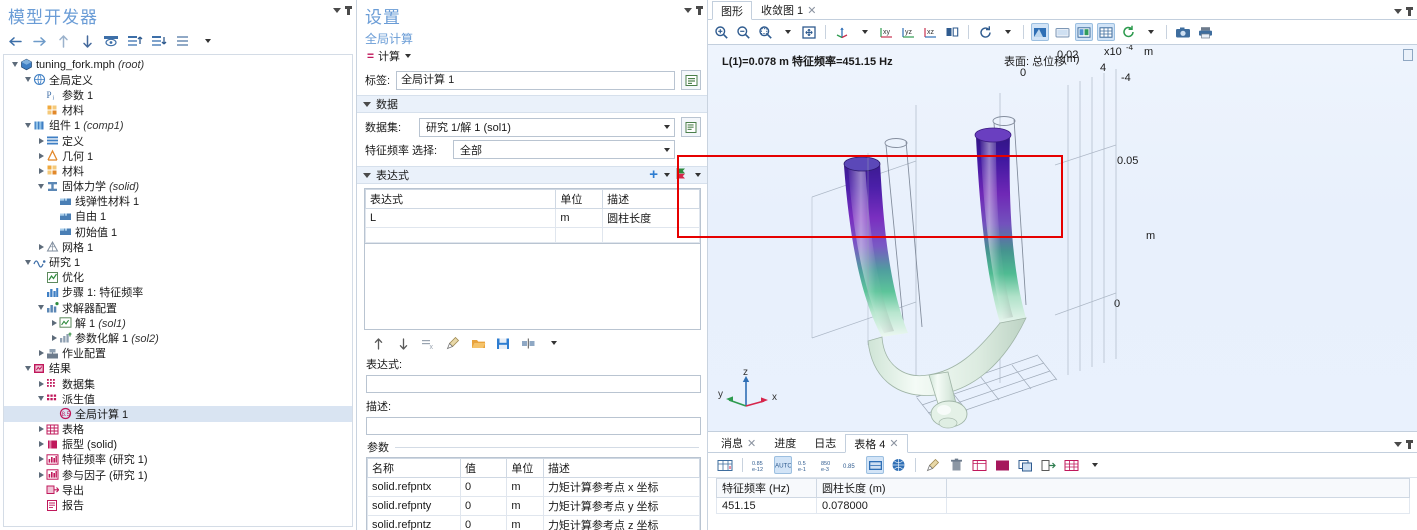 The image size is (1417, 530). What do you see at coordinates (579, 199) in the screenshot?
I see `column-header: 单位` at bounding box center [579, 199].